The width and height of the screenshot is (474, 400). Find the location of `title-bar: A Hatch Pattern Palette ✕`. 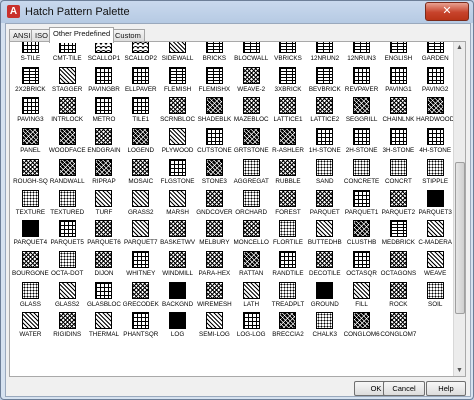

title-bar: A Hatch Pattern Palette ✕ is located at coordinates (237, 12).